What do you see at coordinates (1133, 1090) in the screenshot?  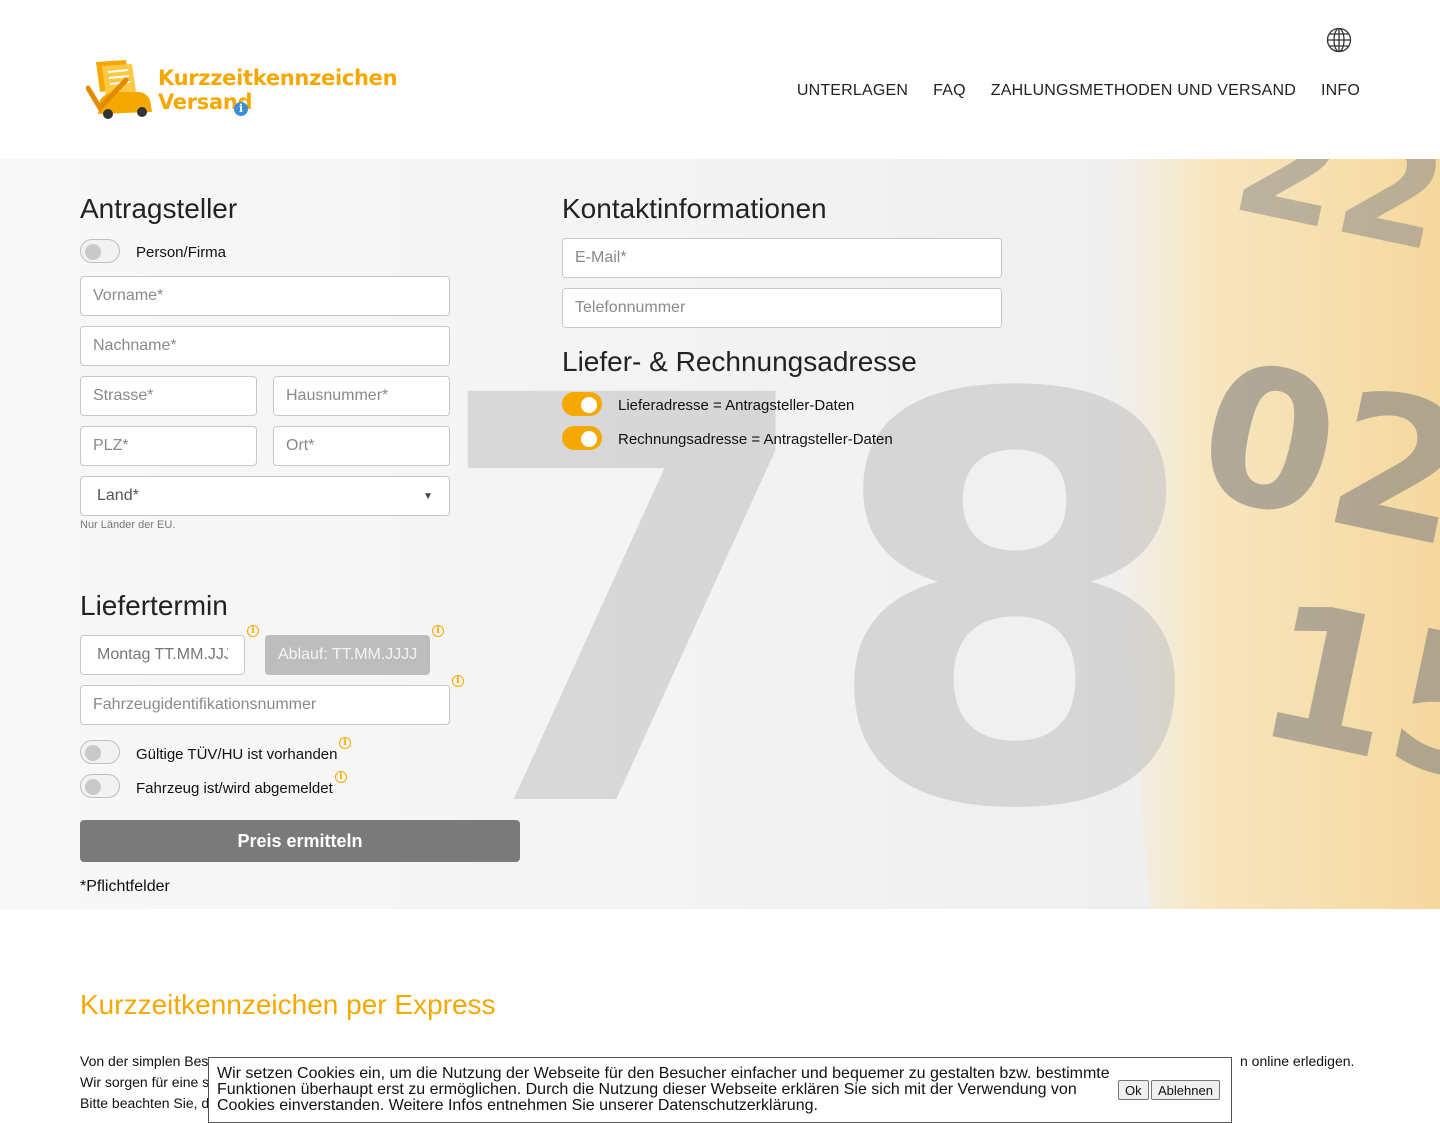 I see `cookie-ok-button: Ok` at bounding box center [1133, 1090].